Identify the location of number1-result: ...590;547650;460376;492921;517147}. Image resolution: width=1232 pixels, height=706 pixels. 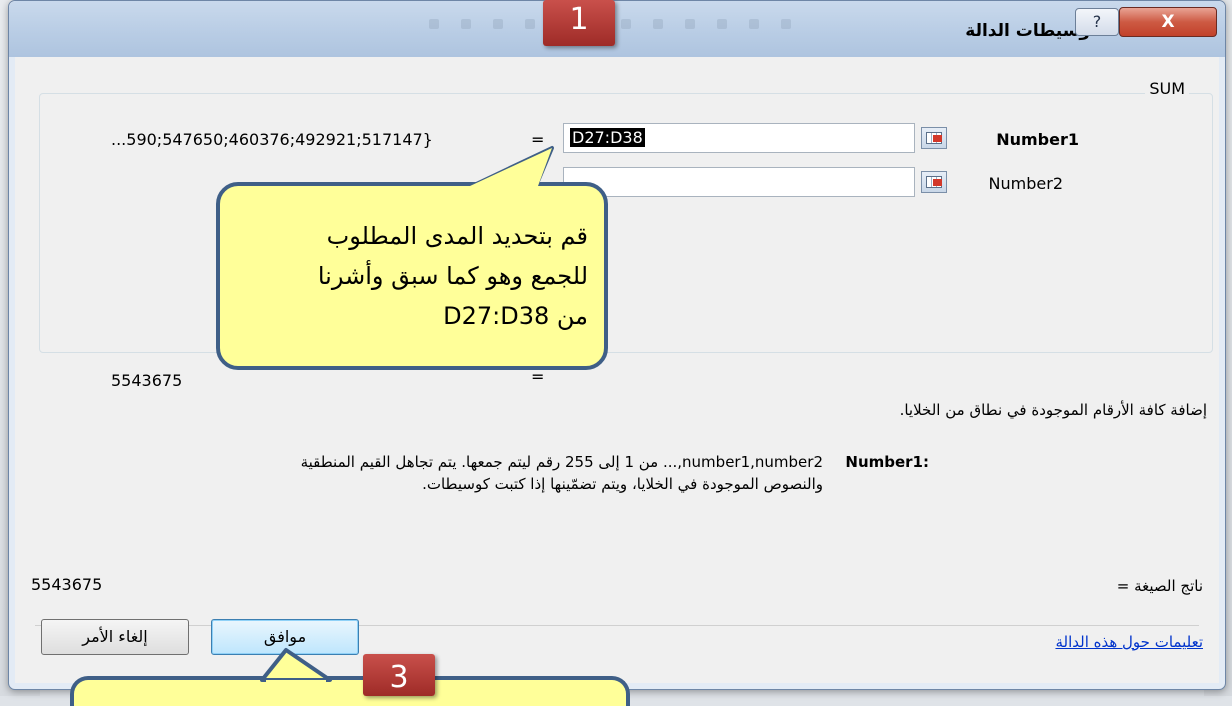
(272, 139).